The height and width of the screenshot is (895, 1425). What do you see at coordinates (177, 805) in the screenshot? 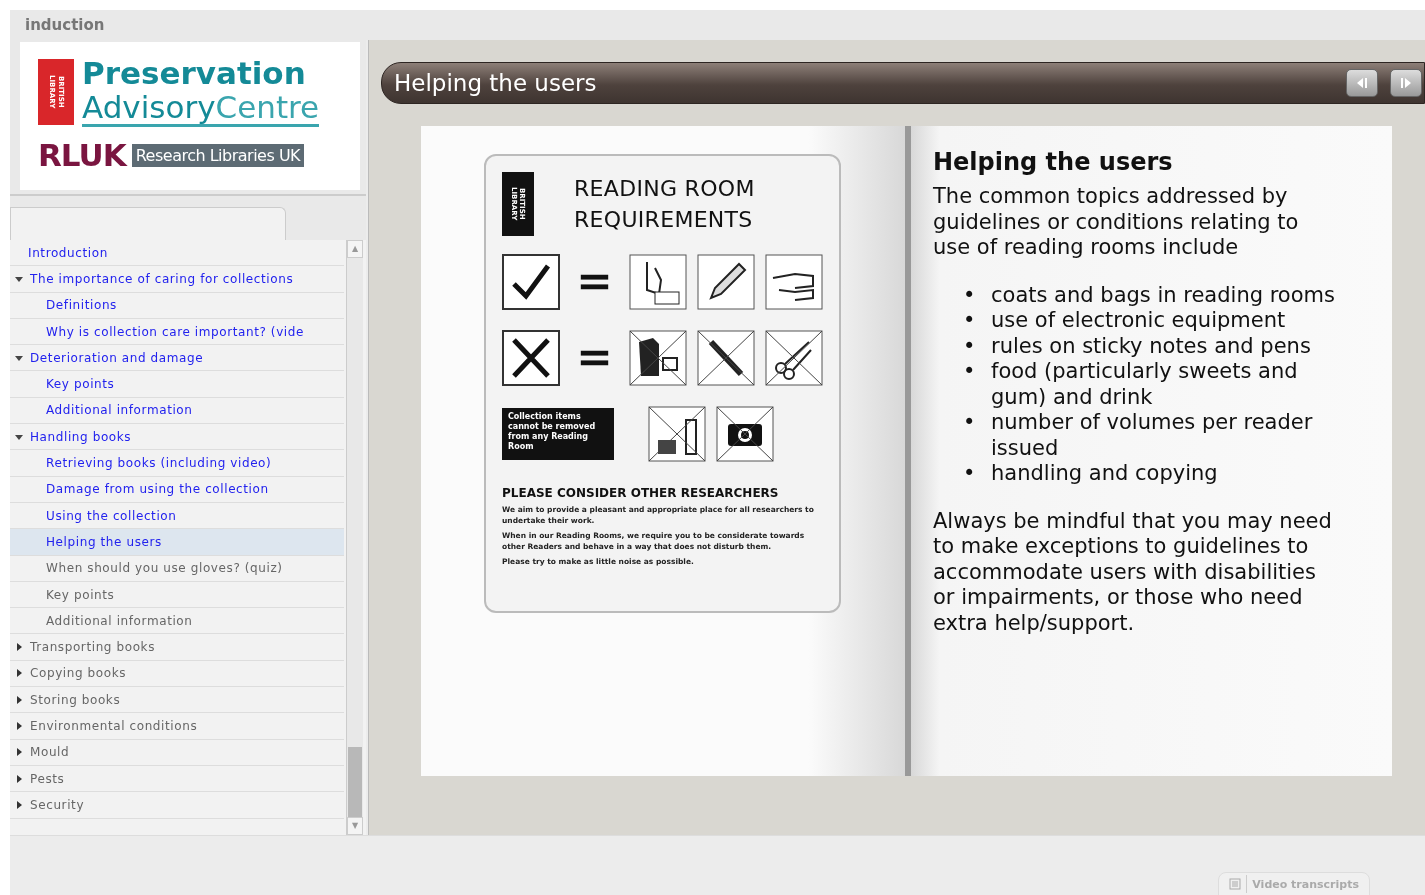
I see `nav-item: Security` at bounding box center [177, 805].